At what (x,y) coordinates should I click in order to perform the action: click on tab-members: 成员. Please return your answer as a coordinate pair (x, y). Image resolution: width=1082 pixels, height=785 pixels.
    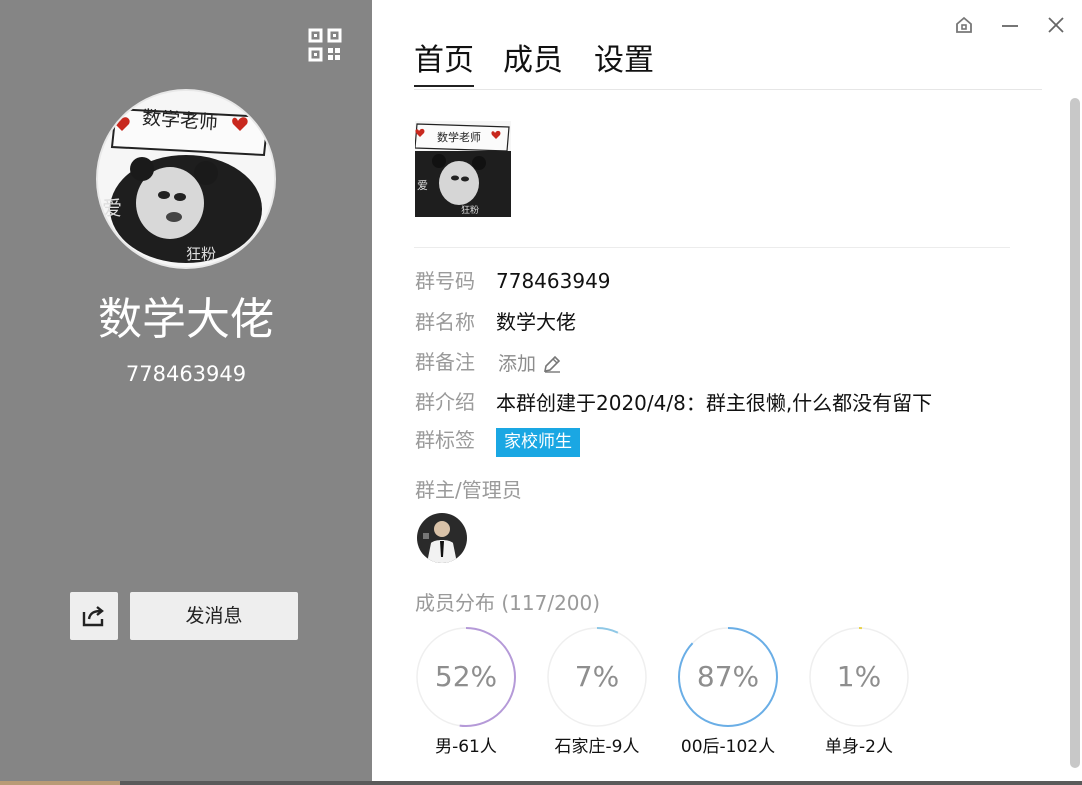
    Looking at the image, I should click on (533, 61).